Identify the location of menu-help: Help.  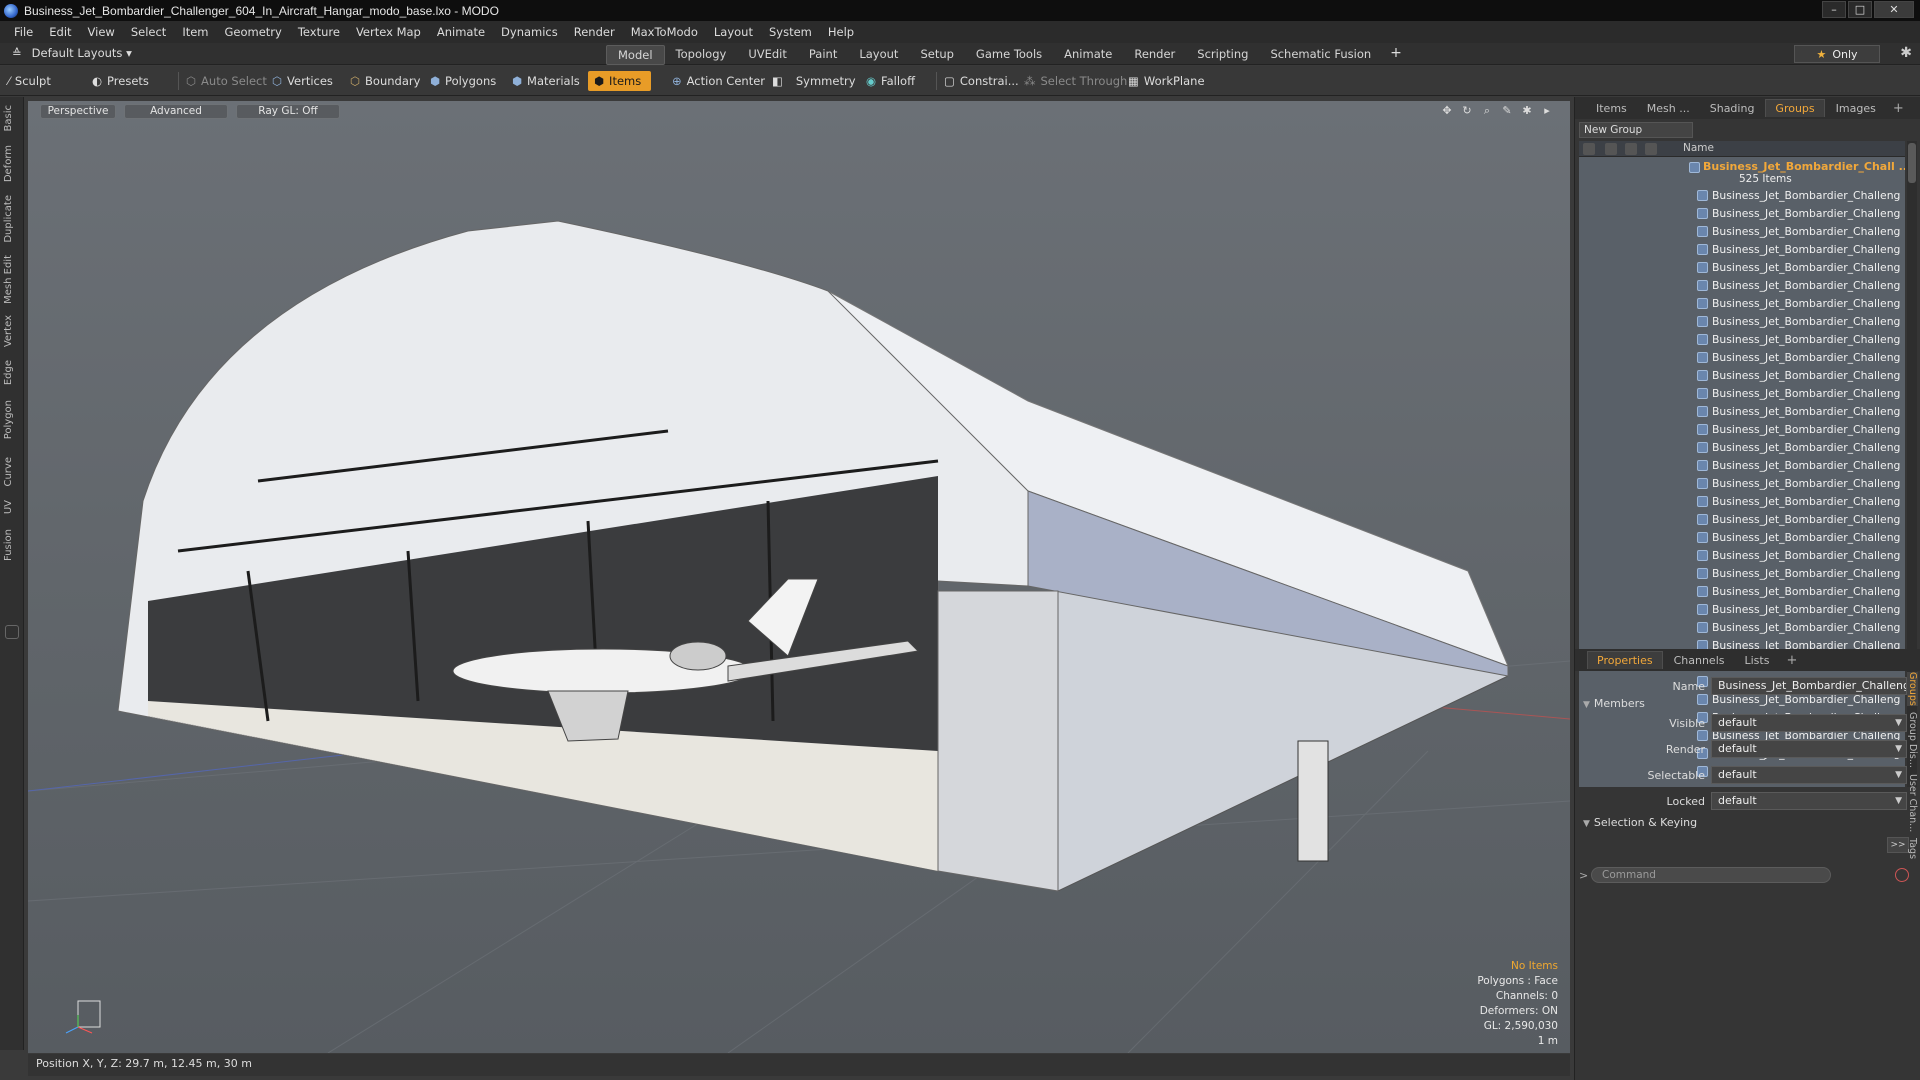
(841, 32).